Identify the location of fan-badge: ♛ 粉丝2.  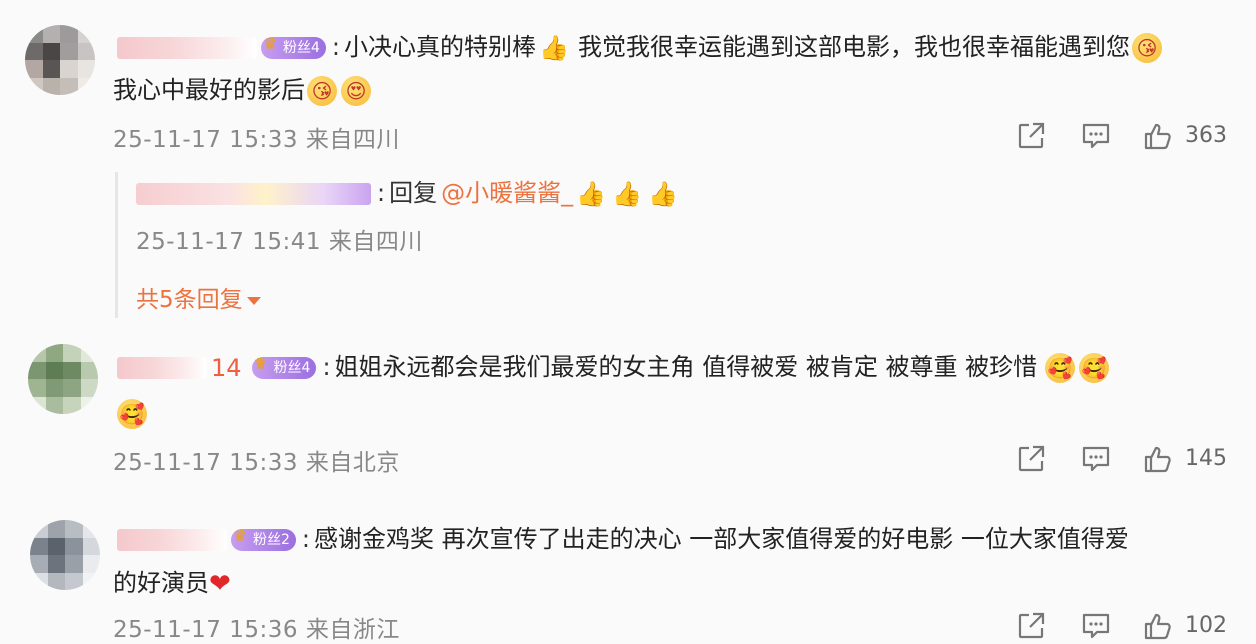
(263, 538).